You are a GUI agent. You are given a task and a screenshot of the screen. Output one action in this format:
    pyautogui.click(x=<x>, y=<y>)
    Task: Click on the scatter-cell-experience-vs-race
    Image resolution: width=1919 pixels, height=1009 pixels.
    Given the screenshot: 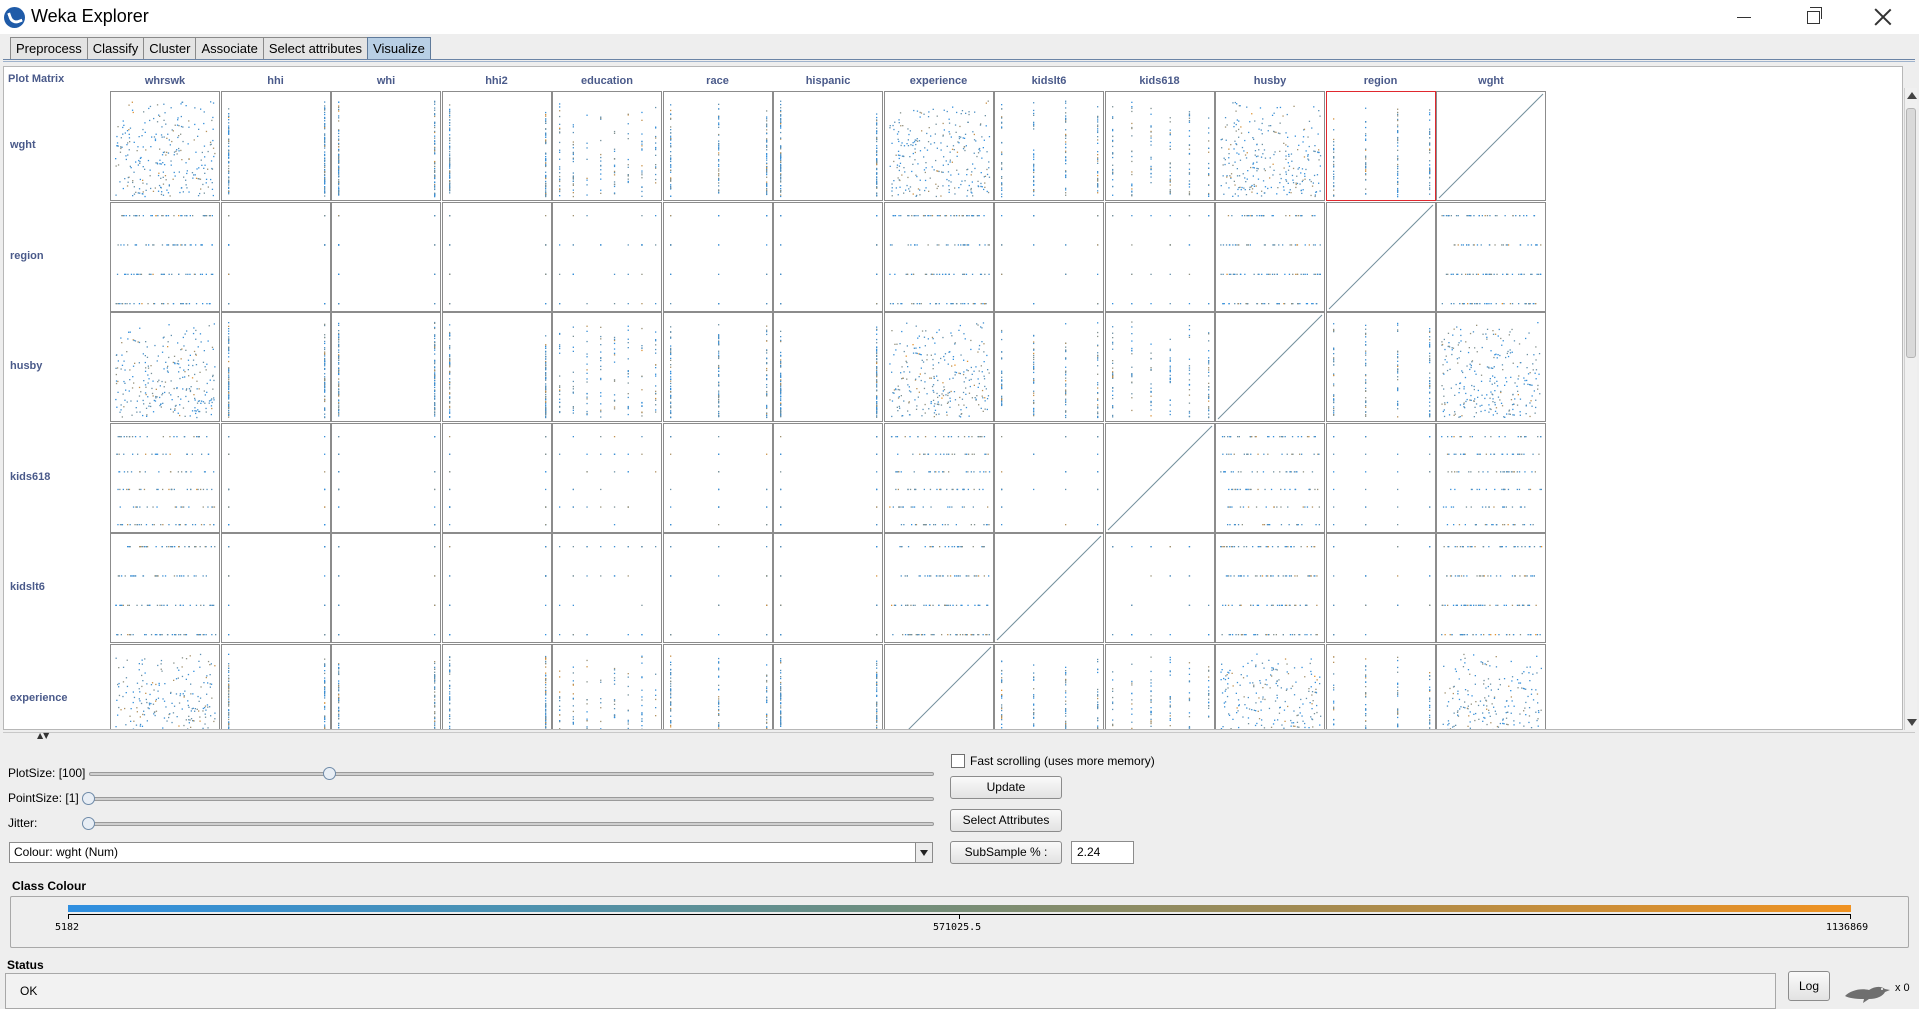 What is the action you would take?
    pyautogui.click(x=717, y=686)
    